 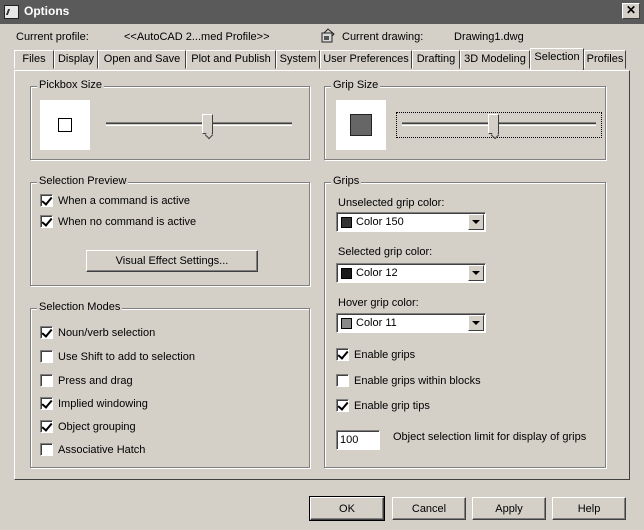 I want to click on object-grouping-checkbox, so click(x=46, y=426).